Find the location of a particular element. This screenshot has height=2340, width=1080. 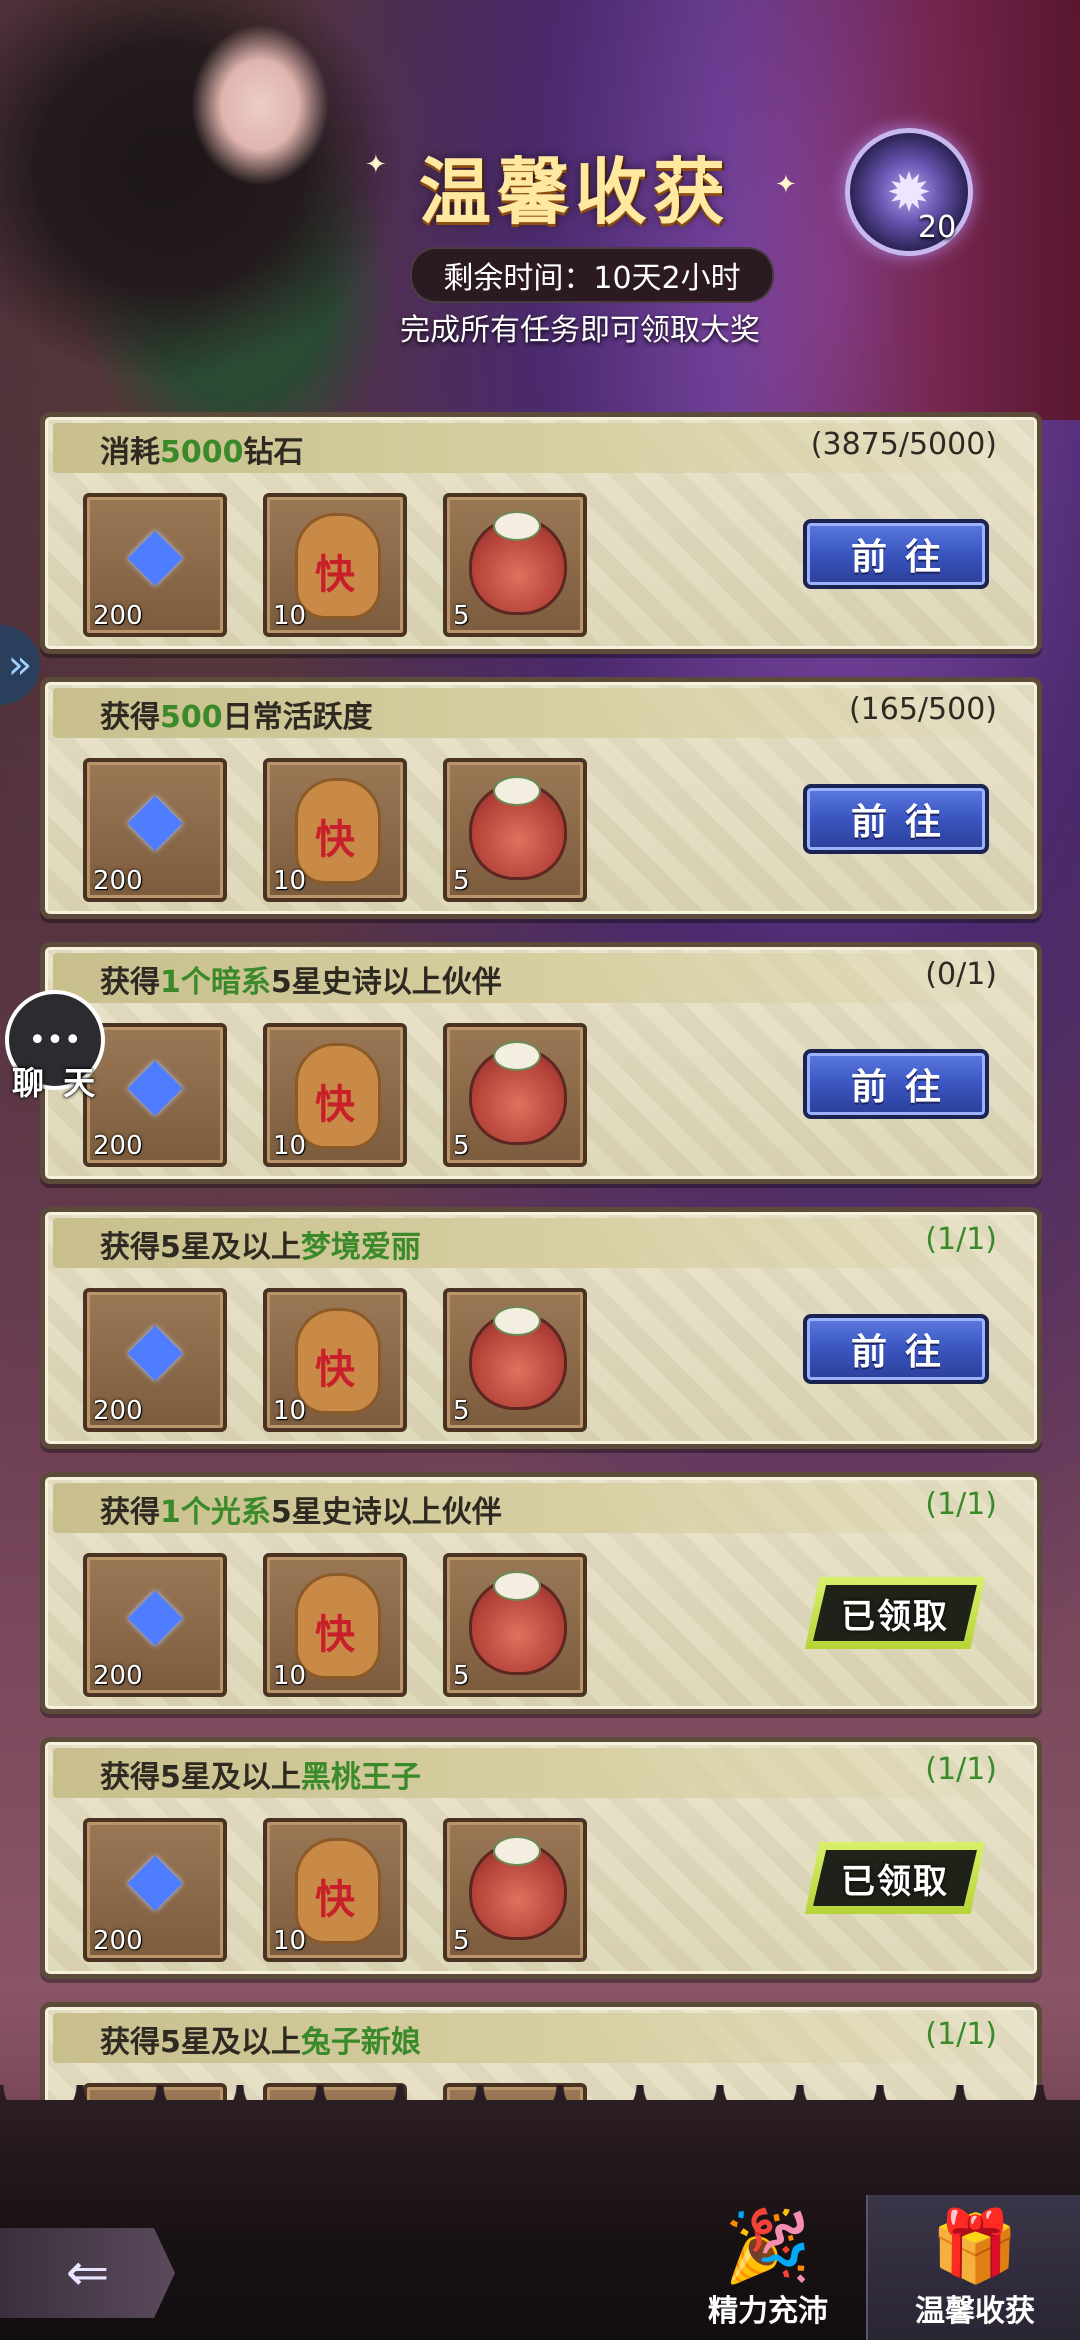

back-arrow-icon: ⇐ is located at coordinates (87, 2273).